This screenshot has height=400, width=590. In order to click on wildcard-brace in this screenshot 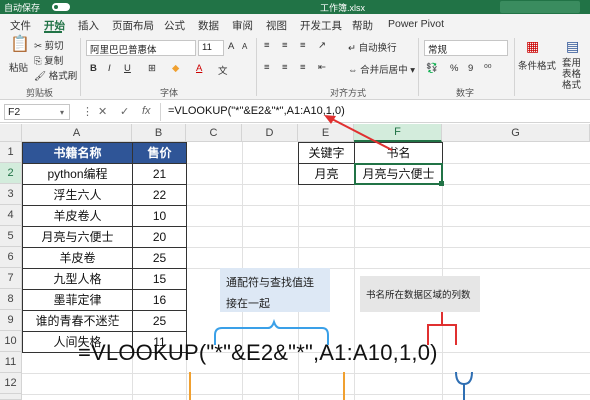, I will do `click(271, 331)`.